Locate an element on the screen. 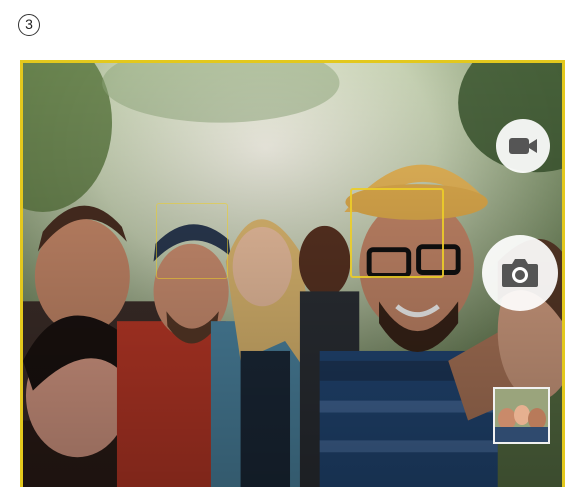 This screenshot has height=487, width=565. shutter-button is located at coordinates (520, 273).